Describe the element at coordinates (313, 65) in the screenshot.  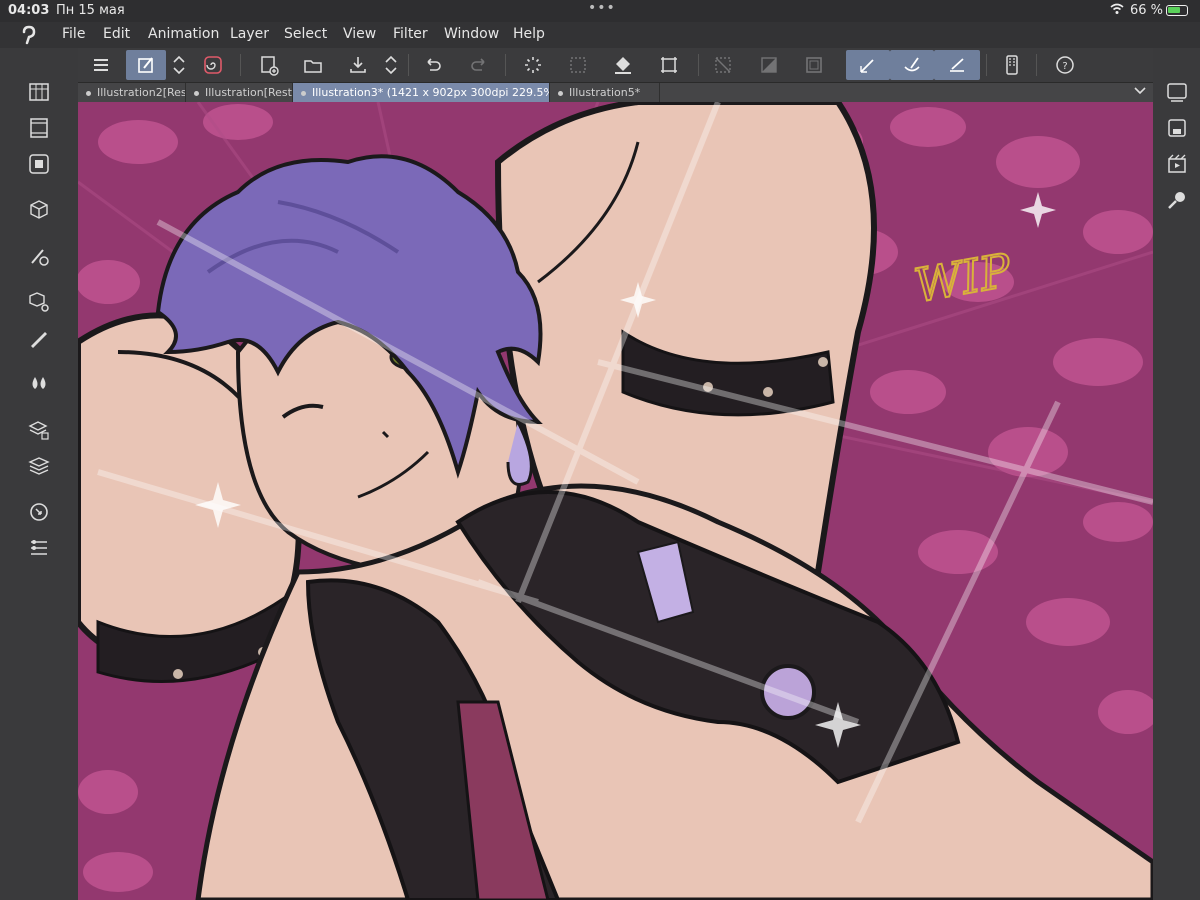
I see `open-folder-icon` at that location.